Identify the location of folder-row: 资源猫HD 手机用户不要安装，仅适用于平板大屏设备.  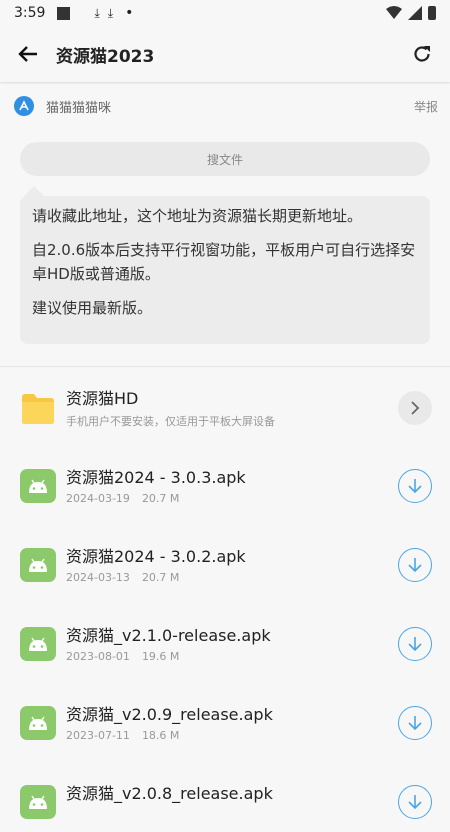
(225, 408).